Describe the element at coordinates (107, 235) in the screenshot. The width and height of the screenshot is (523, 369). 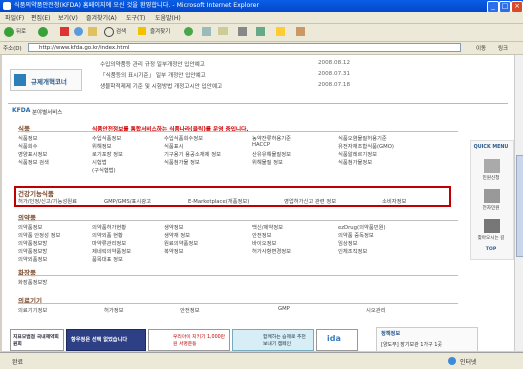
I see `drug-link: 의약외품 현황` at that location.